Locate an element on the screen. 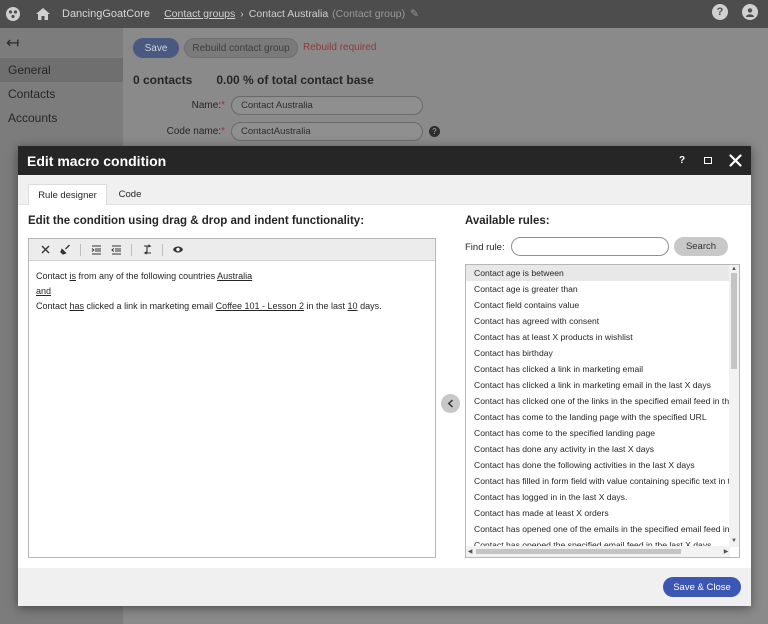  breadcrumb-object-type: (Contact group) is located at coordinates (369, 14).